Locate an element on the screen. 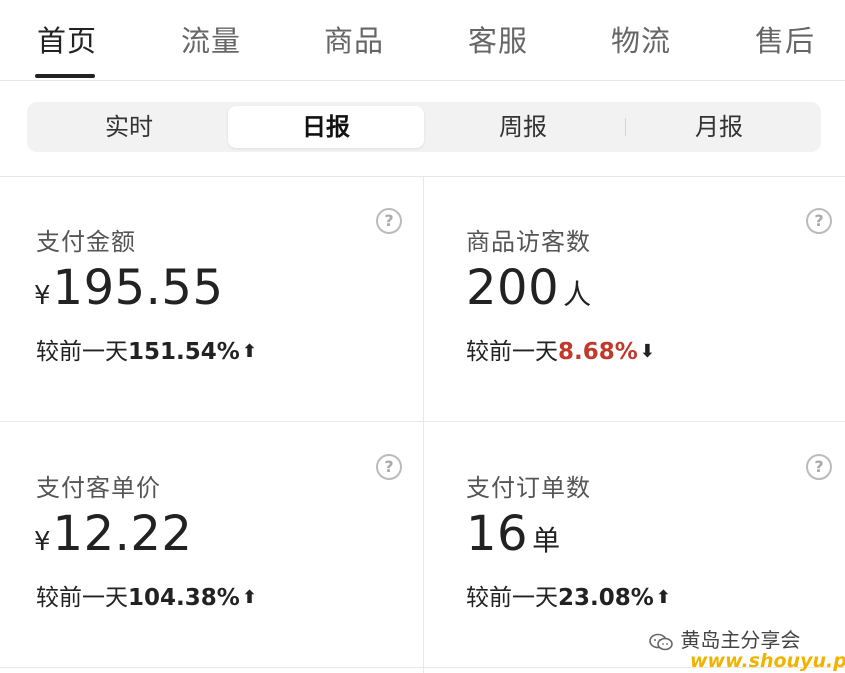 The width and height of the screenshot is (845, 673). metric-number: 195.55 is located at coordinates (138, 288).